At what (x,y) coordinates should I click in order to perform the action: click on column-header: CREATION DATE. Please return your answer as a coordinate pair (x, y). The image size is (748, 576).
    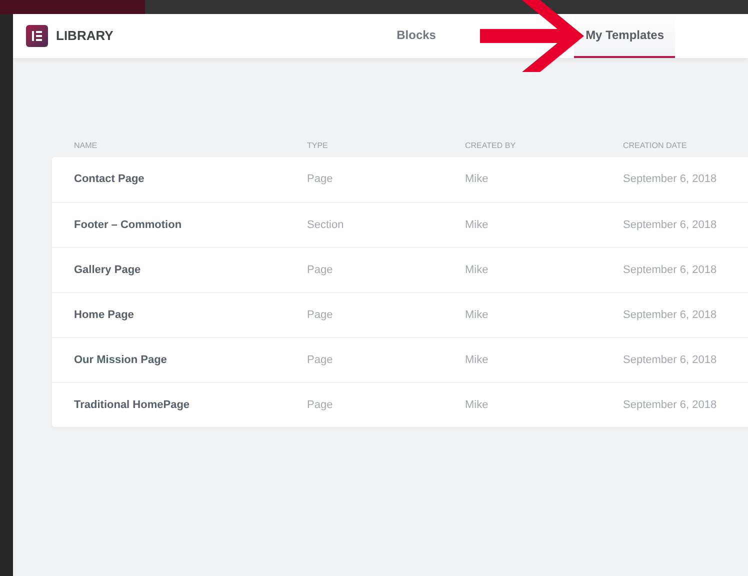
    Looking at the image, I should click on (655, 146).